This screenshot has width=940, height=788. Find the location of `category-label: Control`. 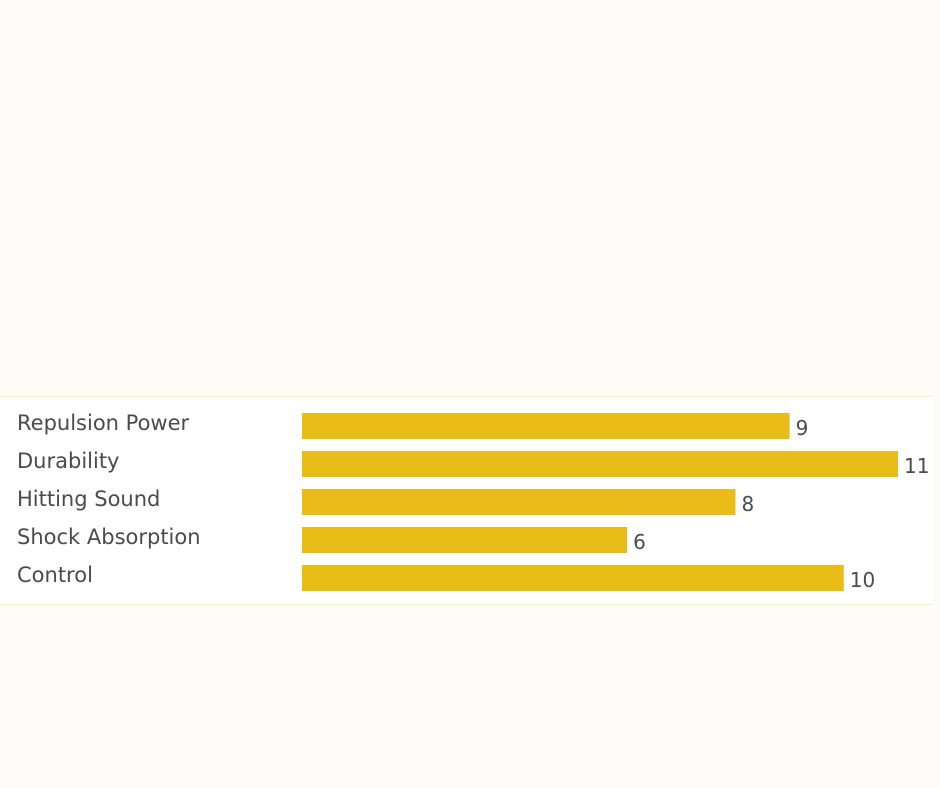

category-label: Control is located at coordinates (55, 575).